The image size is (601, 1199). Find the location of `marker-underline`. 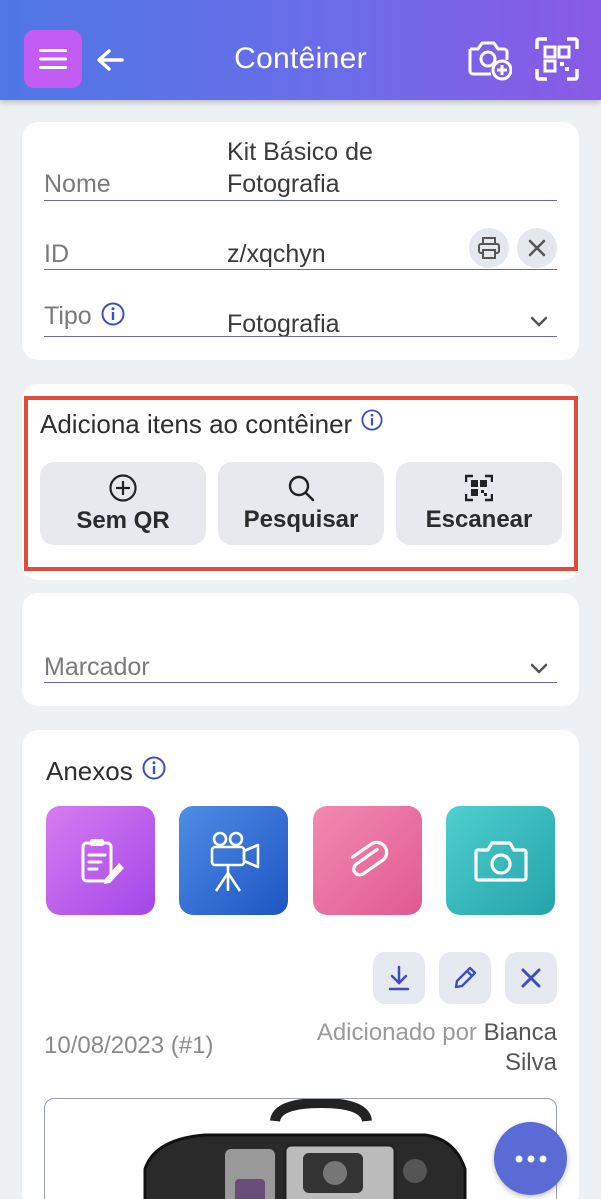

marker-underline is located at coordinates (300, 682).